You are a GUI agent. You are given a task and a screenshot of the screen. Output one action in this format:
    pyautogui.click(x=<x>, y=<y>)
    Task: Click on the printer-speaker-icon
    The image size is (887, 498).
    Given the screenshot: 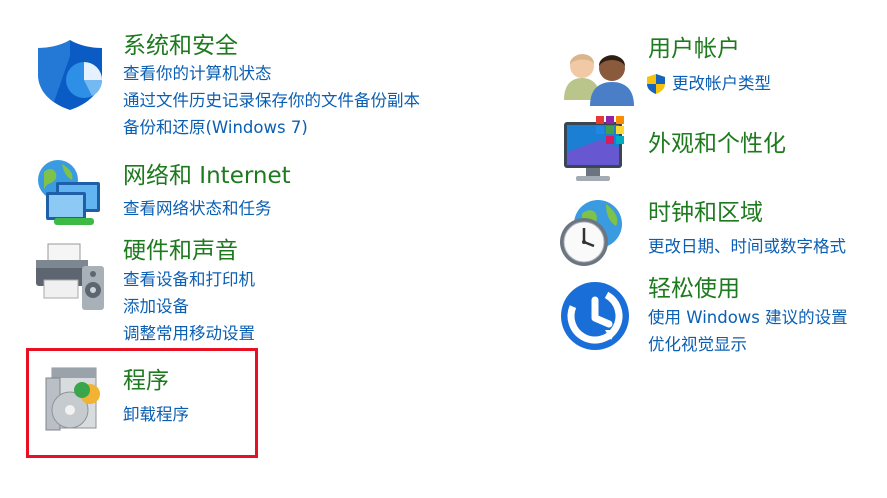 What is the action you would take?
    pyautogui.click(x=70, y=276)
    